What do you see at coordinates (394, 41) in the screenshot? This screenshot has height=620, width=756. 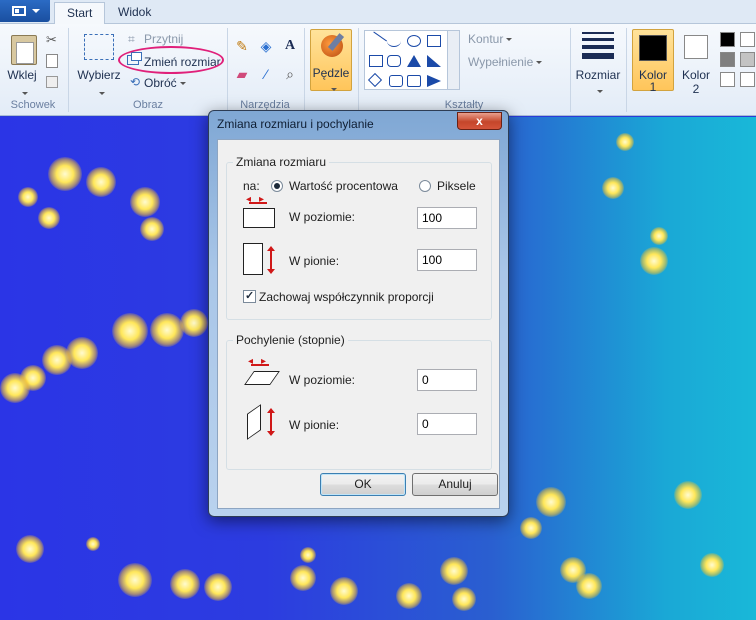 I see `curve-shape-icon` at bounding box center [394, 41].